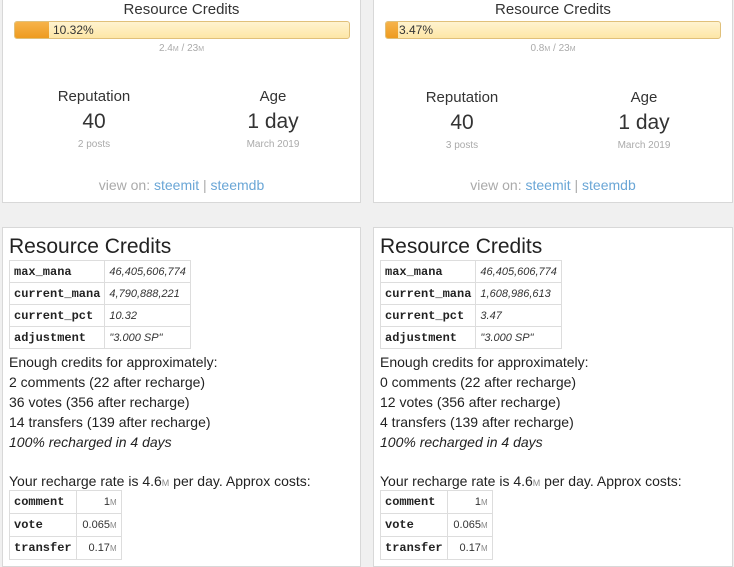 This screenshot has width=734, height=567. I want to click on posts-count: 2 posts, so click(94, 144).